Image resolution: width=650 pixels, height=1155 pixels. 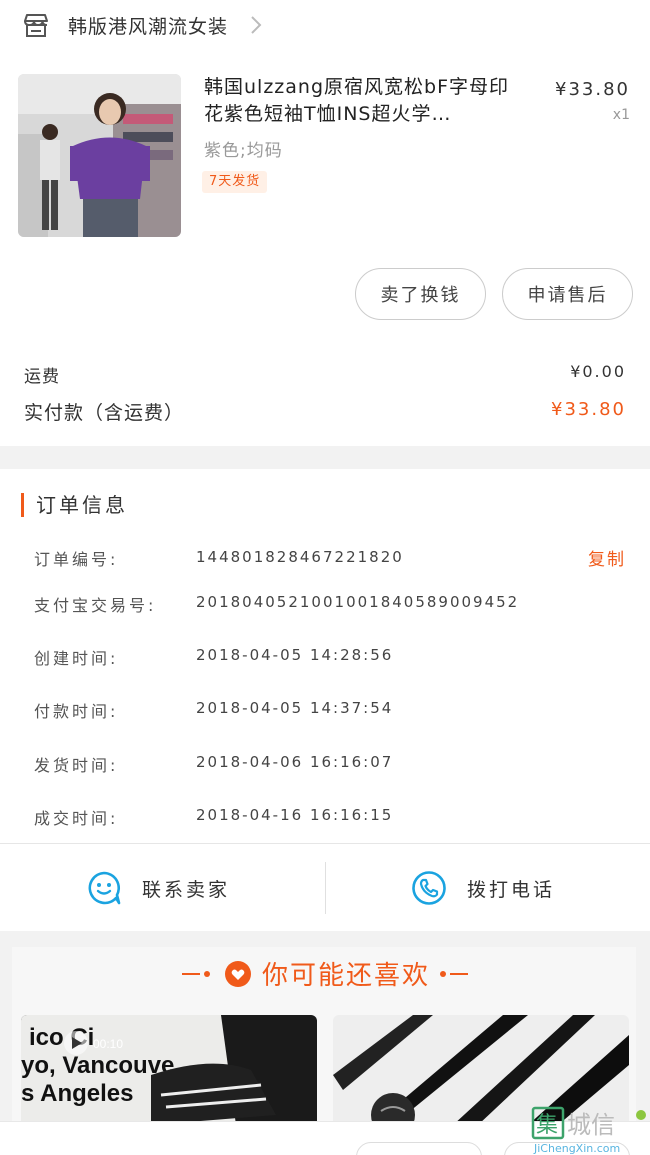 I want to click on created-time-label: 创建时间:, so click(x=76, y=658).